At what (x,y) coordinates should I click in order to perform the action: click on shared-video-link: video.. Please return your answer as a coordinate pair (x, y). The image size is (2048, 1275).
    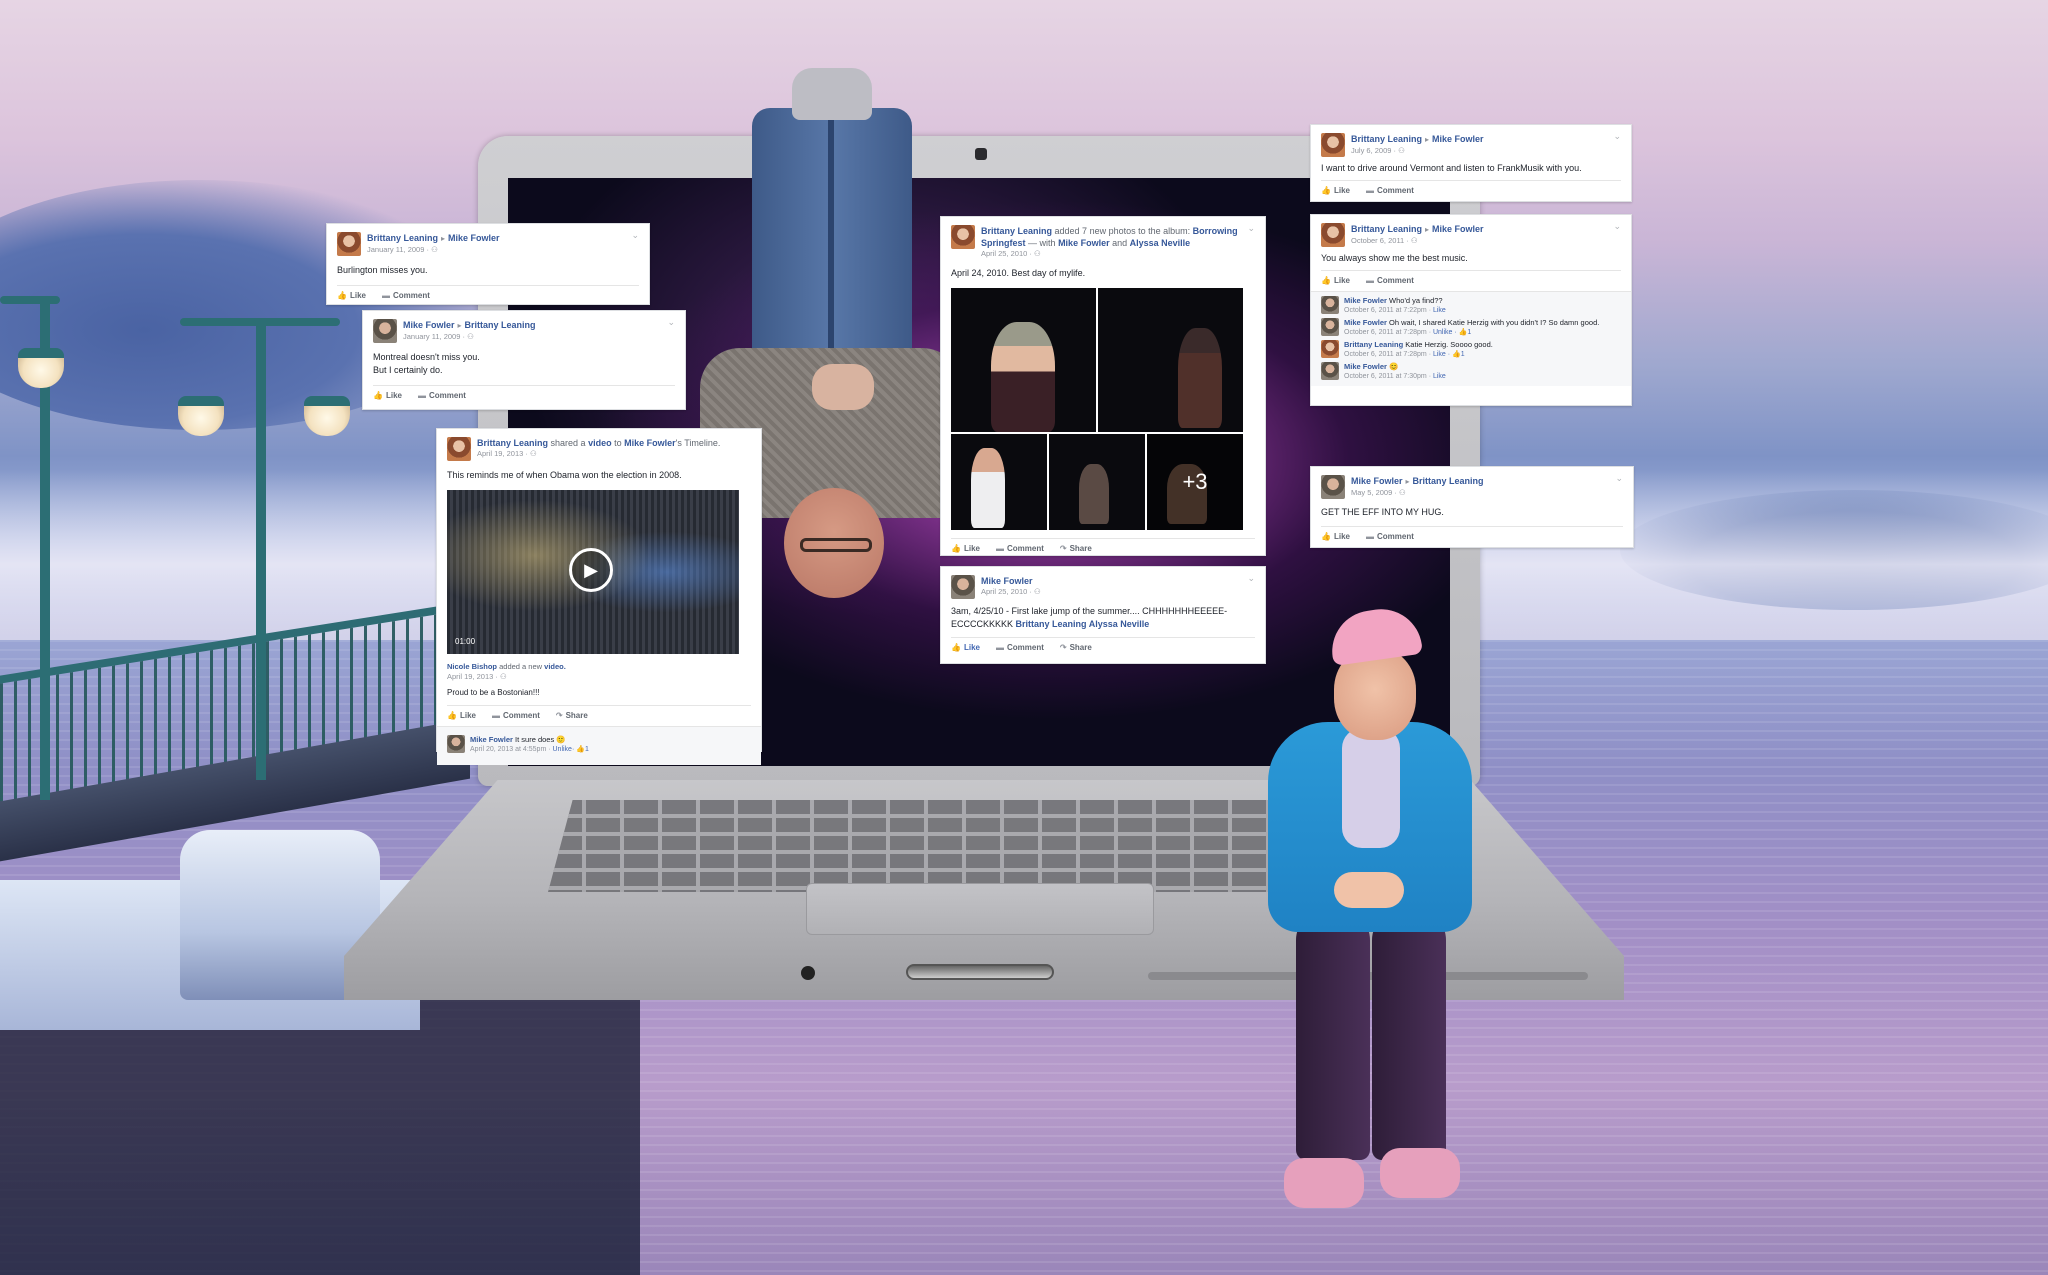
    Looking at the image, I should click on (555, 666).